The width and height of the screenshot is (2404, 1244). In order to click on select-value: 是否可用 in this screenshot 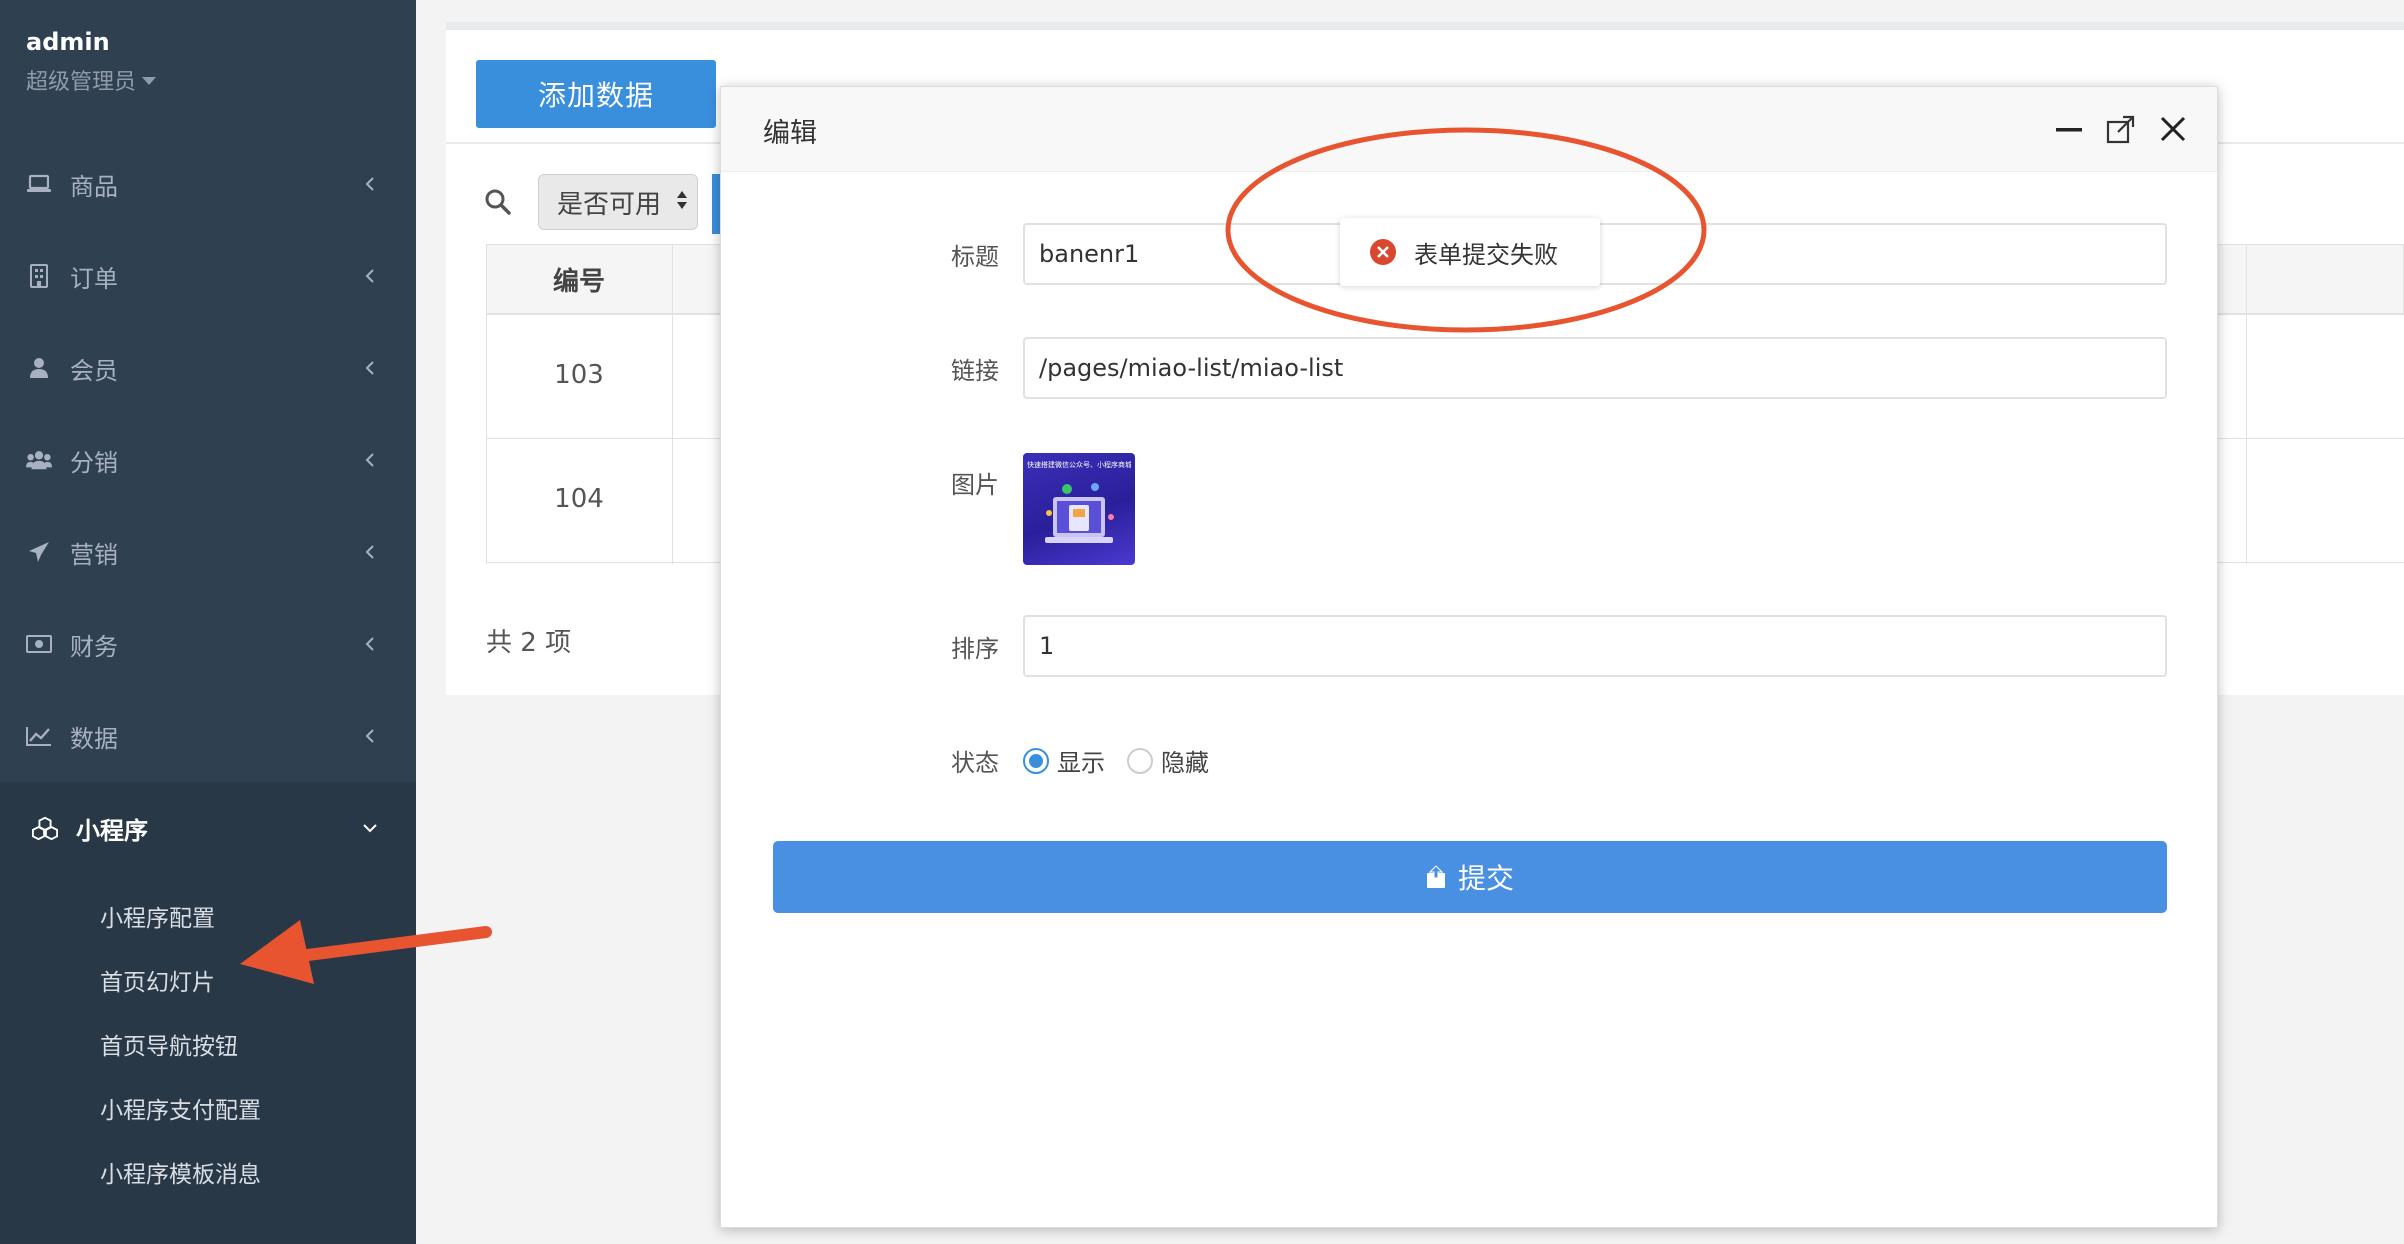, I will do `click(609, 204)`.